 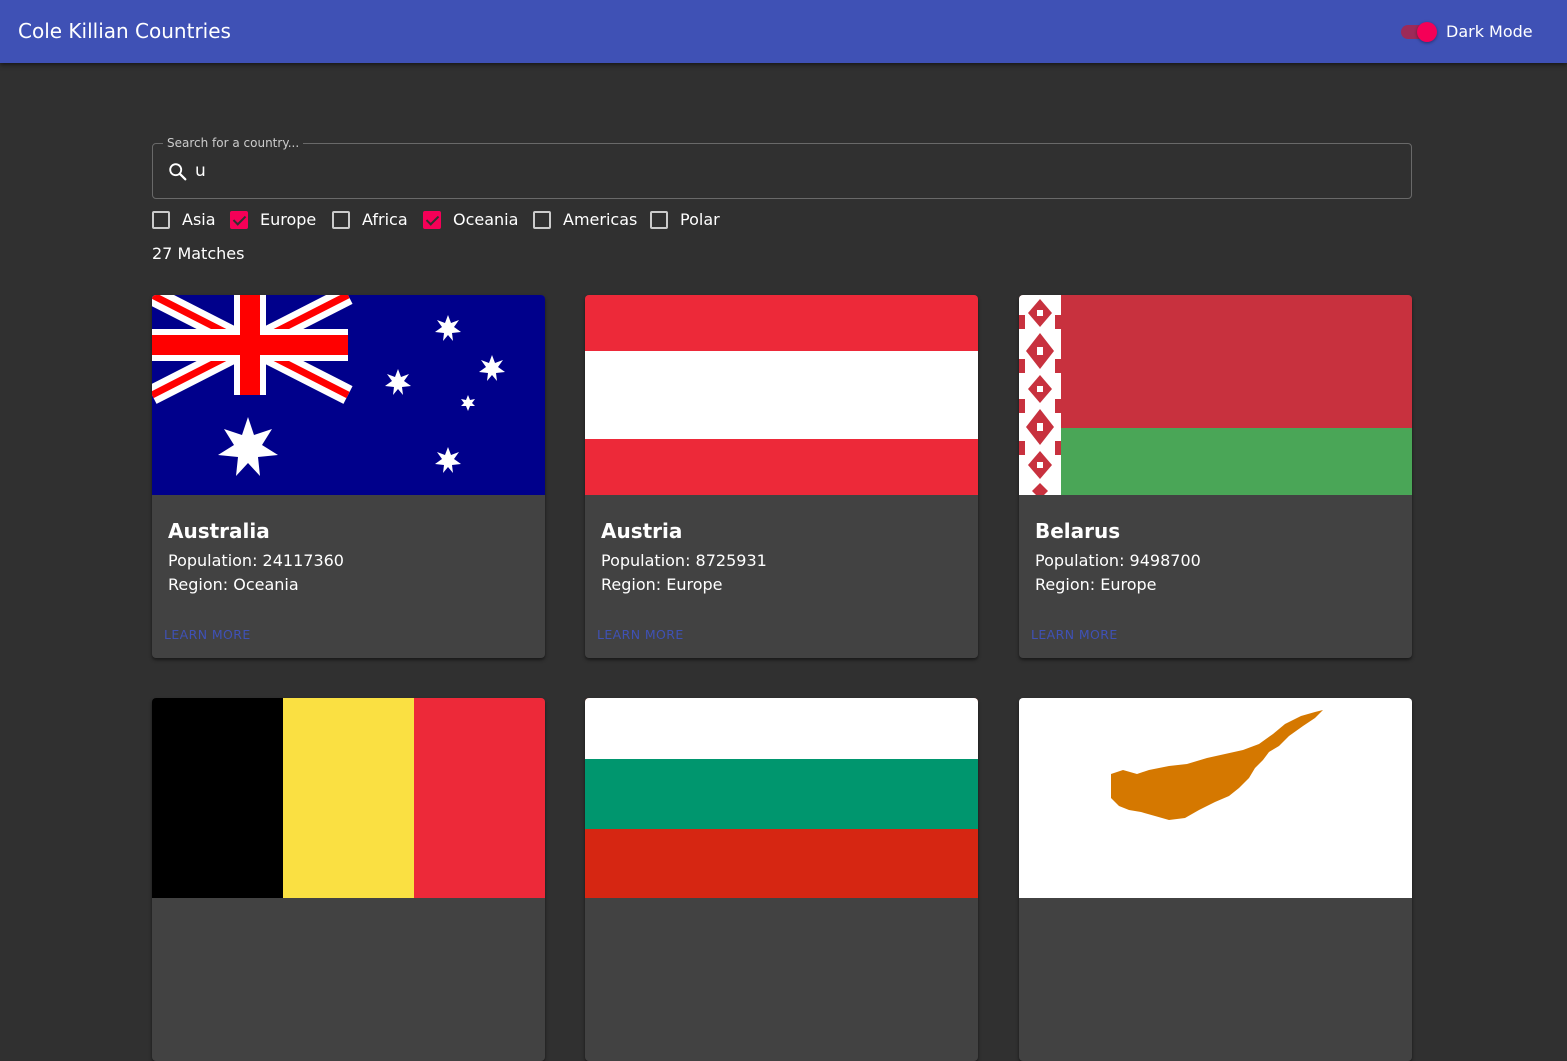 I want to click on country-population: Population: 9498700, so click(x=1118, y=560).